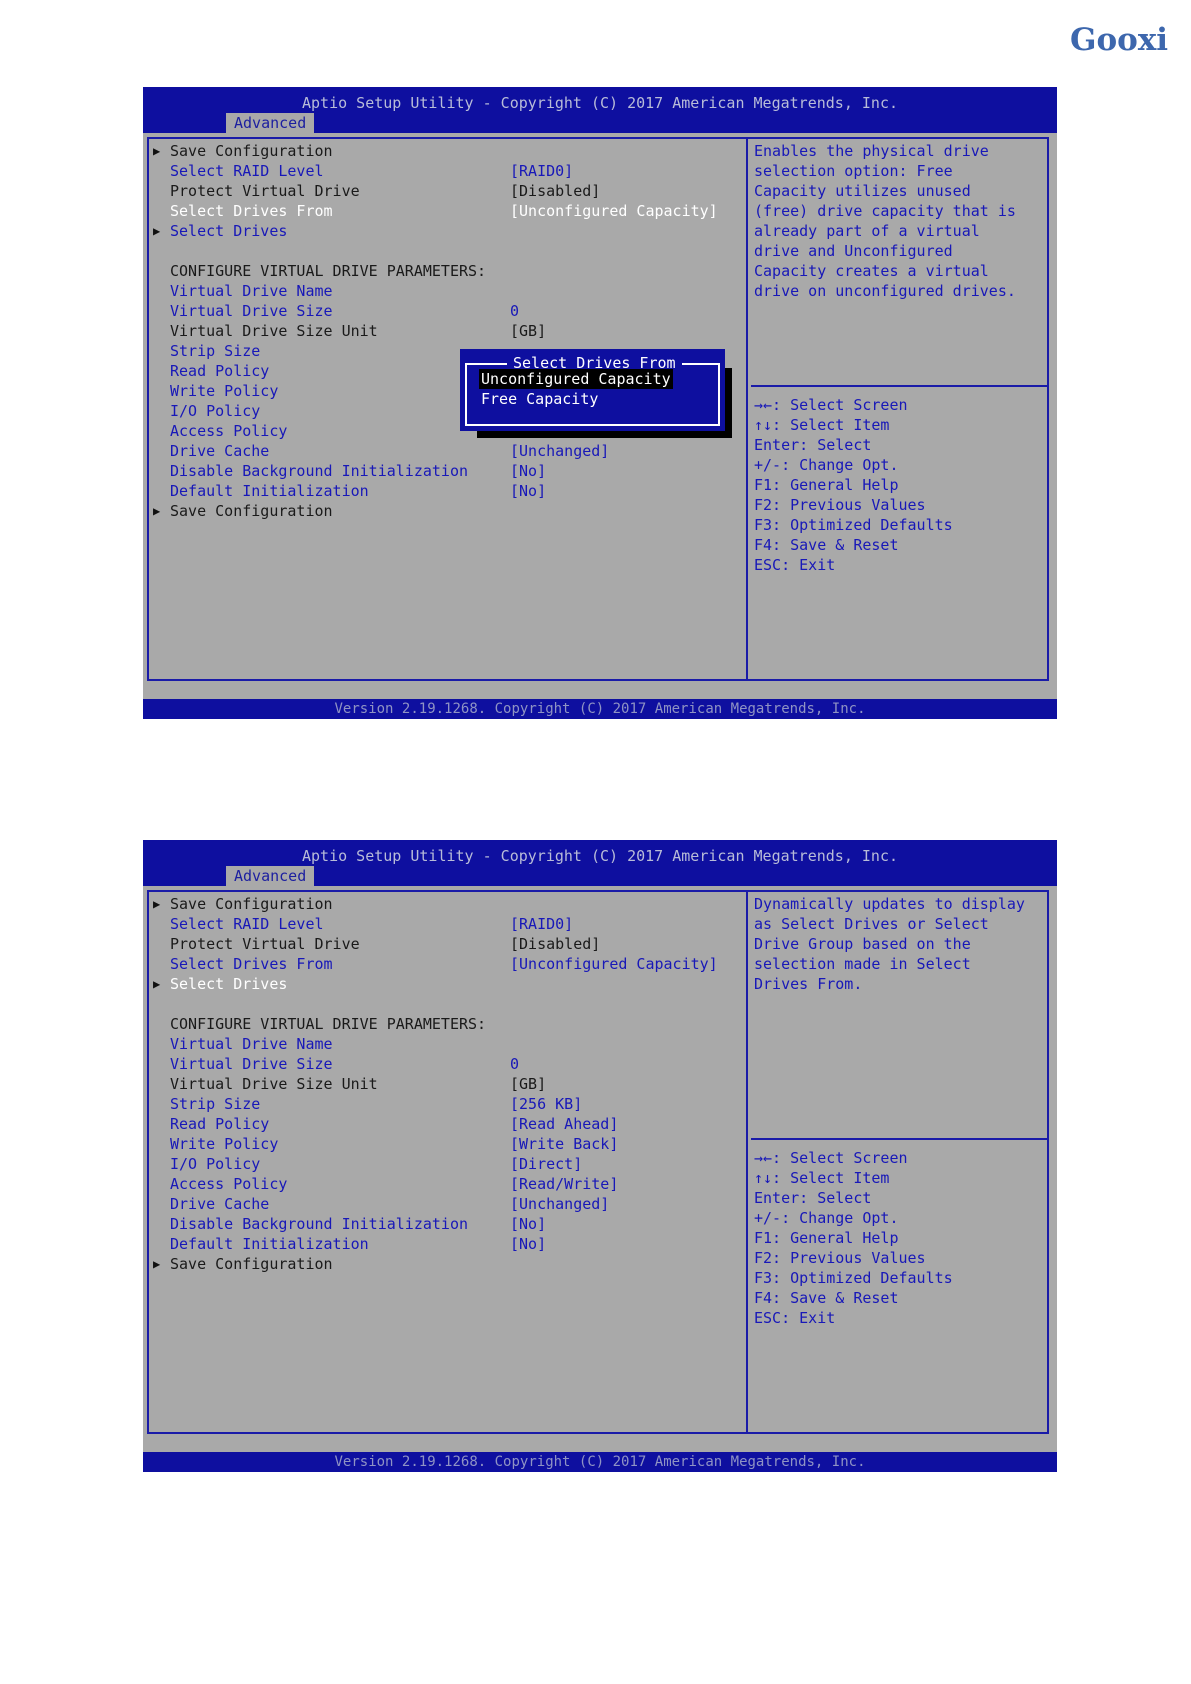 This screenshot has height=1684, width=1191. What do you see at coordinates (542, 924) in the screenshot?
I see `setup-item-value: [RAID0]` at bounding box center [542, 924].